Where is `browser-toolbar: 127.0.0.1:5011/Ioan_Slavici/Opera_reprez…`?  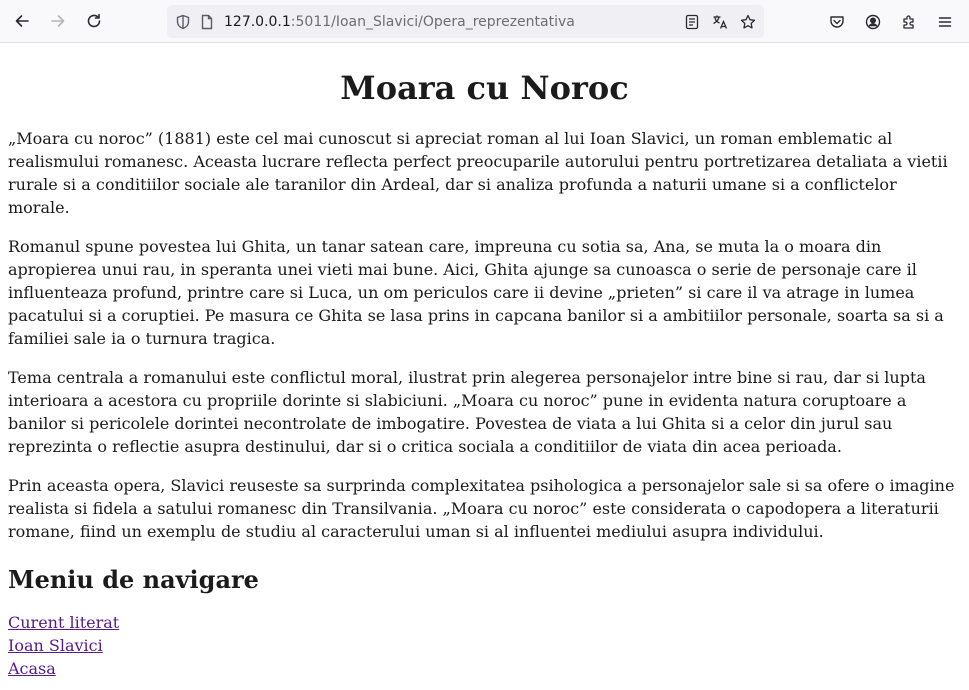 browser-toolbar: 127.0.0.1:5011/Ioan_Slavici/Opera_reprez… is located at coordinates (484, 21).